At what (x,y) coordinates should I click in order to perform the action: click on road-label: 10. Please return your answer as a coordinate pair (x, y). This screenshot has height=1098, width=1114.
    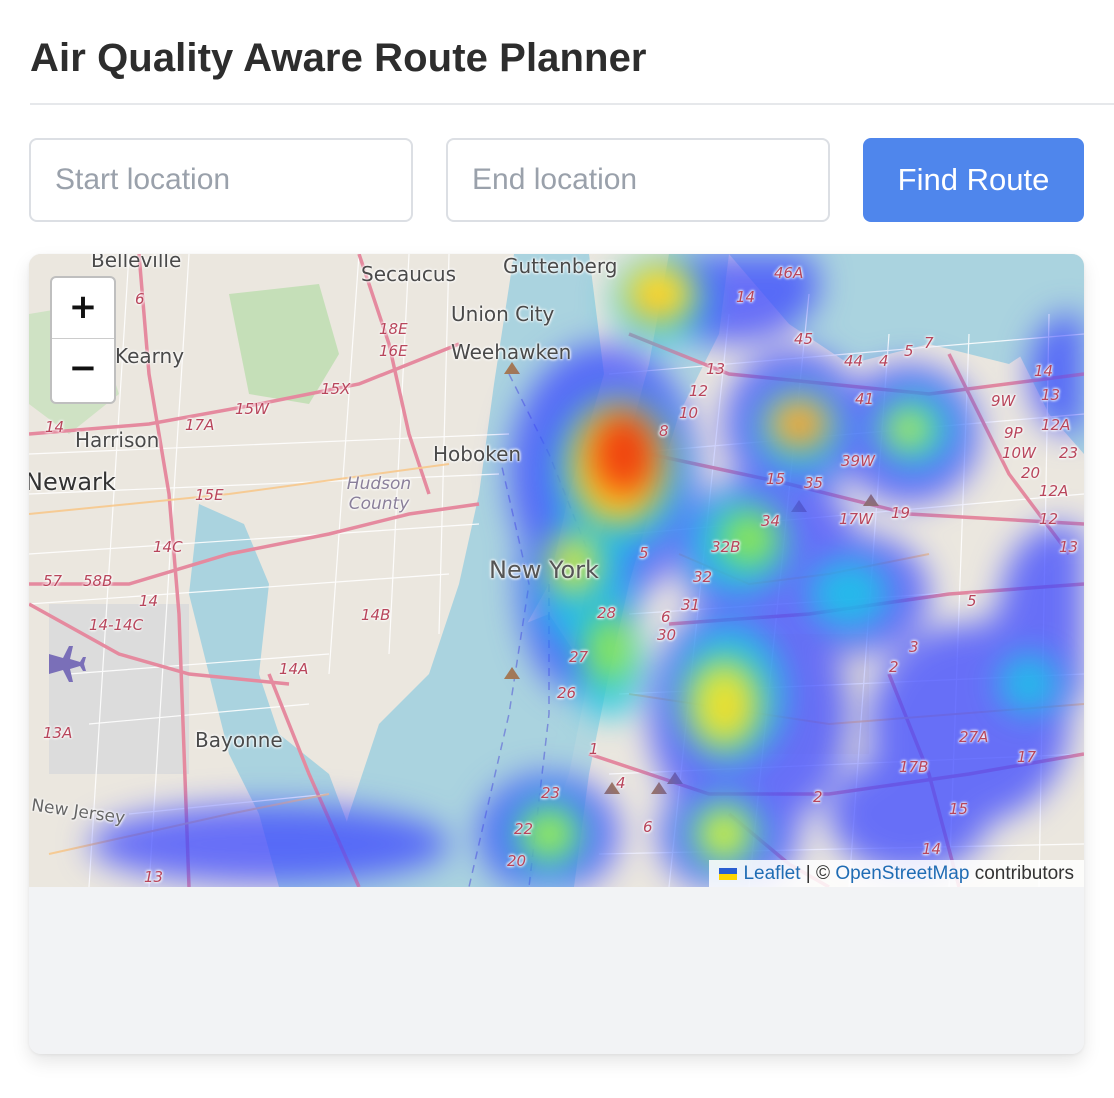
    Looking at the image, I should click on (689, 413).